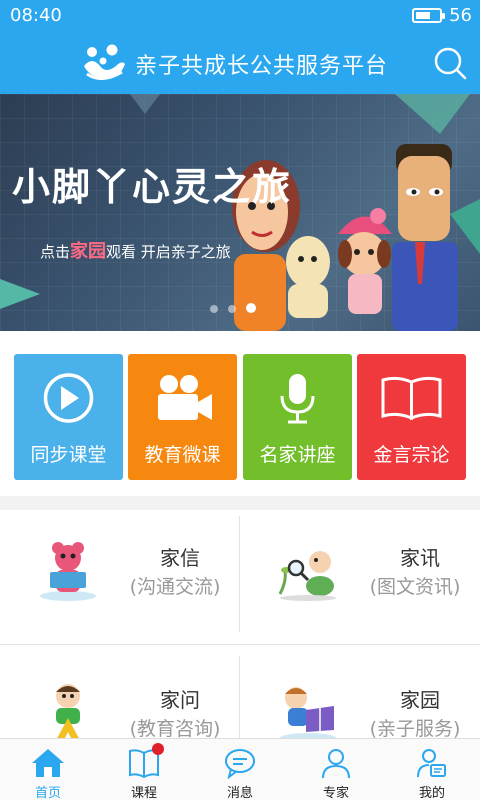 The image size is (480, 800). Describe the element at coordinates (251, 308) in the screenshot. I see `carousel-dot-active` at that location.